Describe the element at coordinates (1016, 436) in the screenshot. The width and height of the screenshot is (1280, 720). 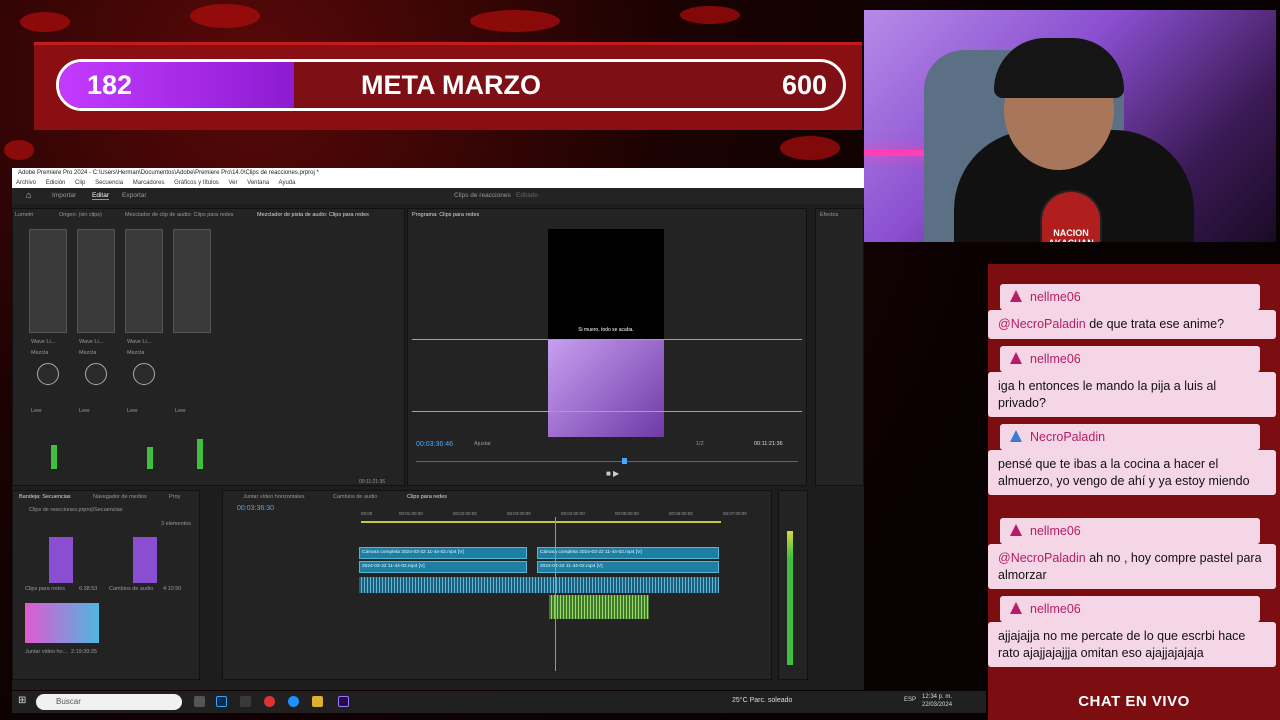
I see `badge-icons` at that location.